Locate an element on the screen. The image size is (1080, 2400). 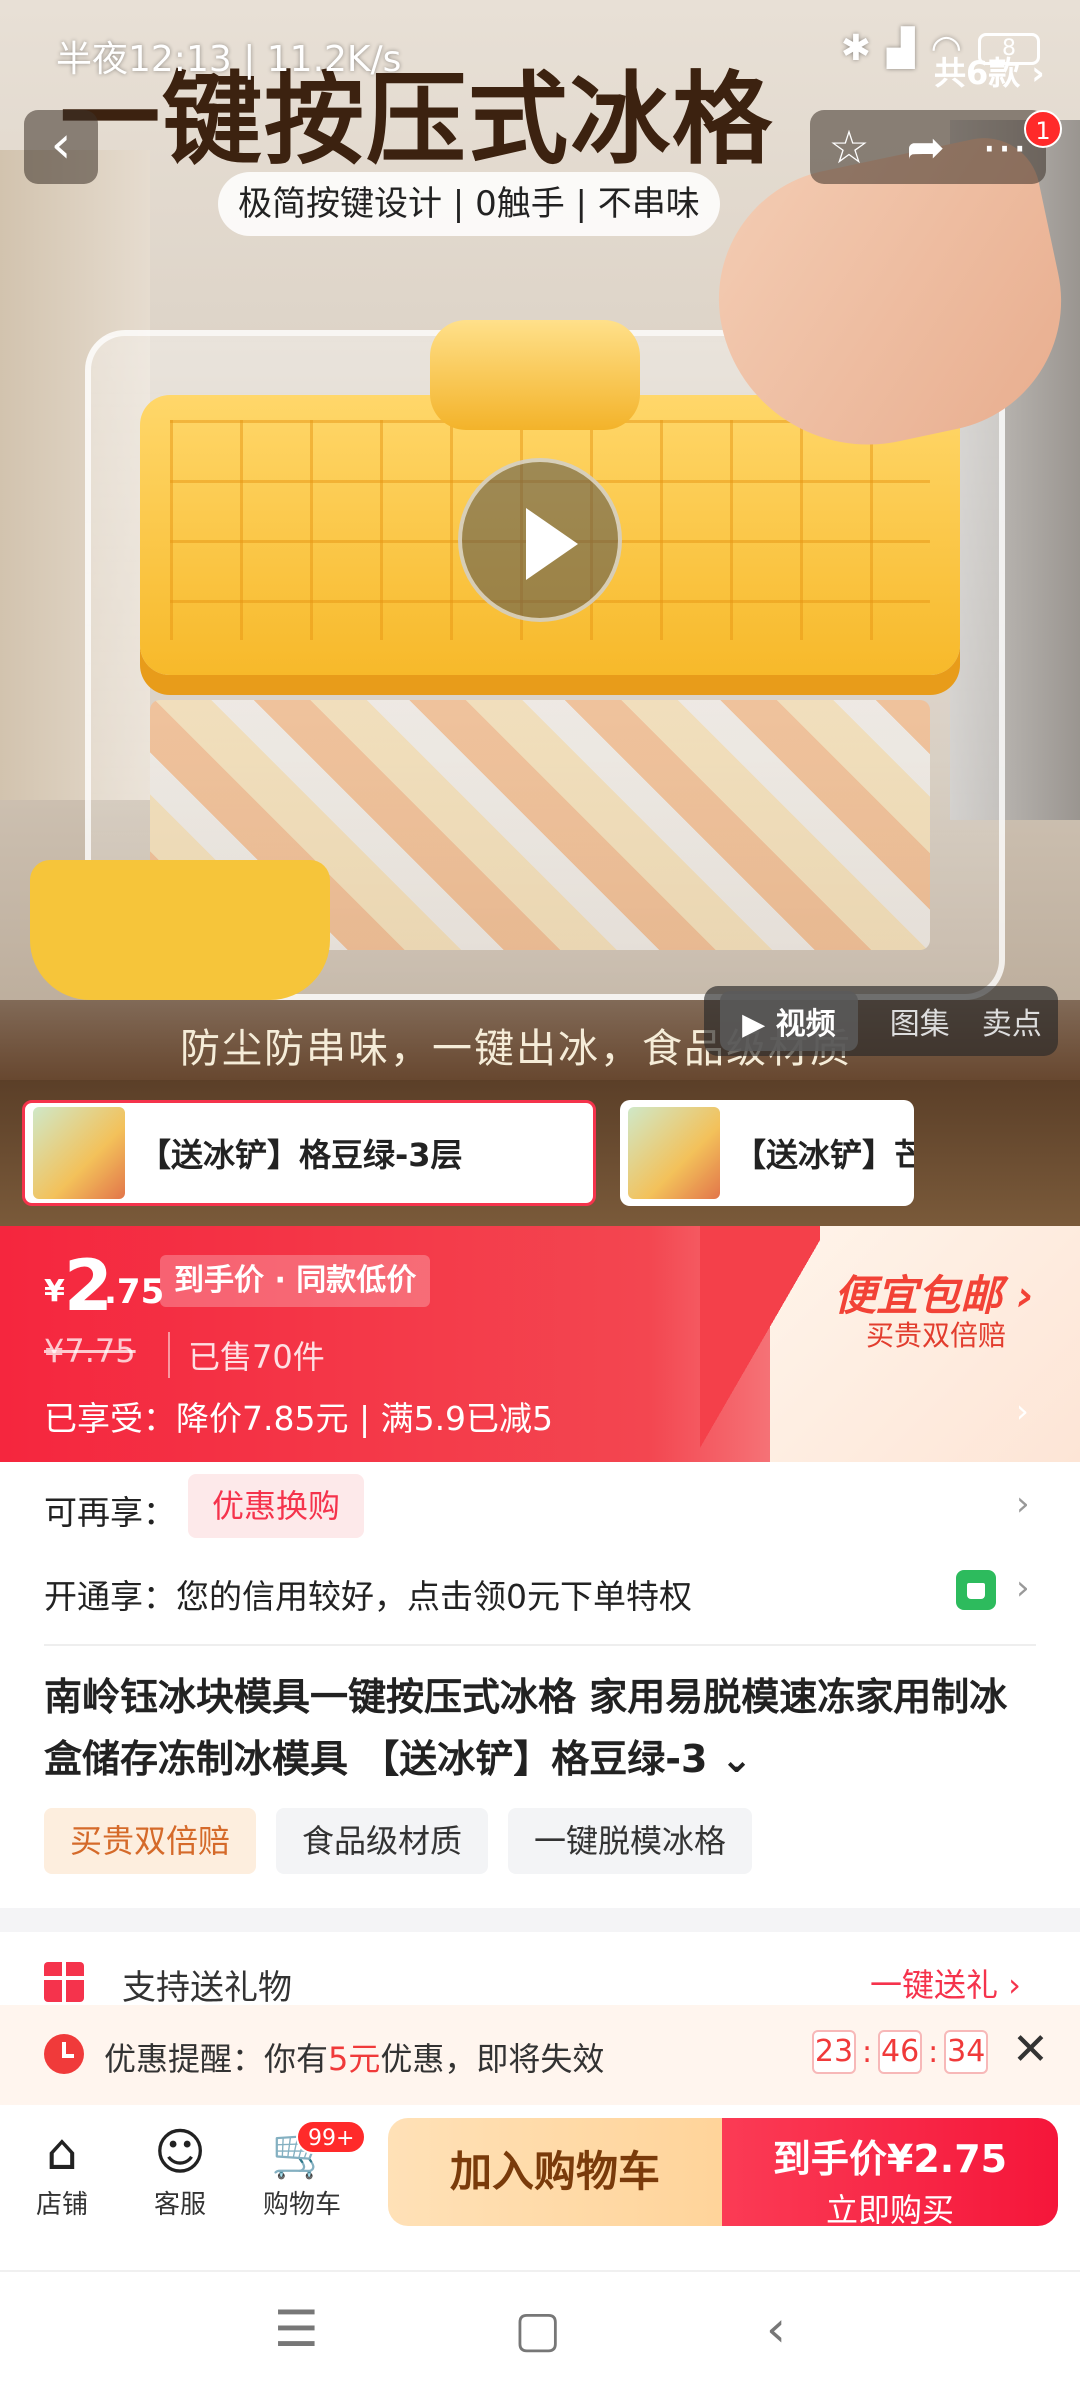
variant-count-link: 共6款 › is located at coordinates (989, 71).